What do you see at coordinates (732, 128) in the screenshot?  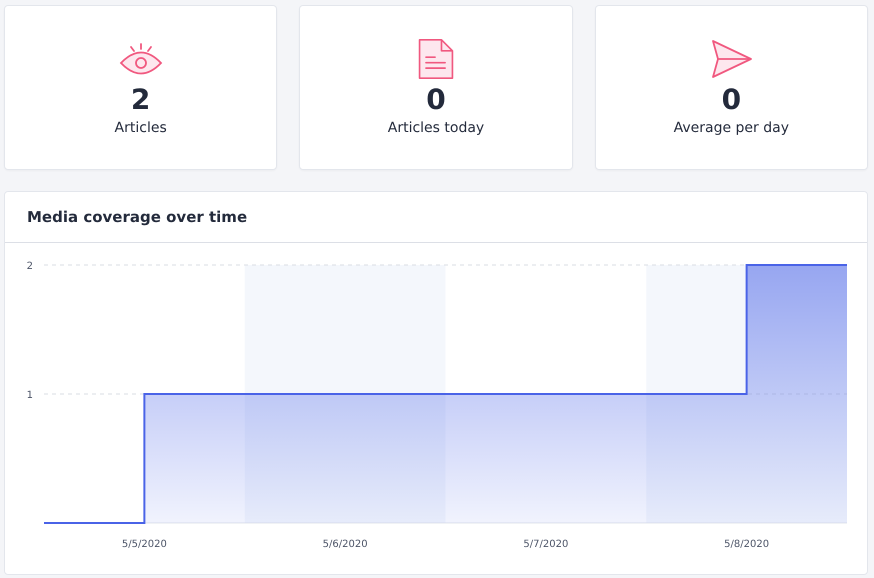 I see `stat-label: Average per day` at bounding box center [732, 128].